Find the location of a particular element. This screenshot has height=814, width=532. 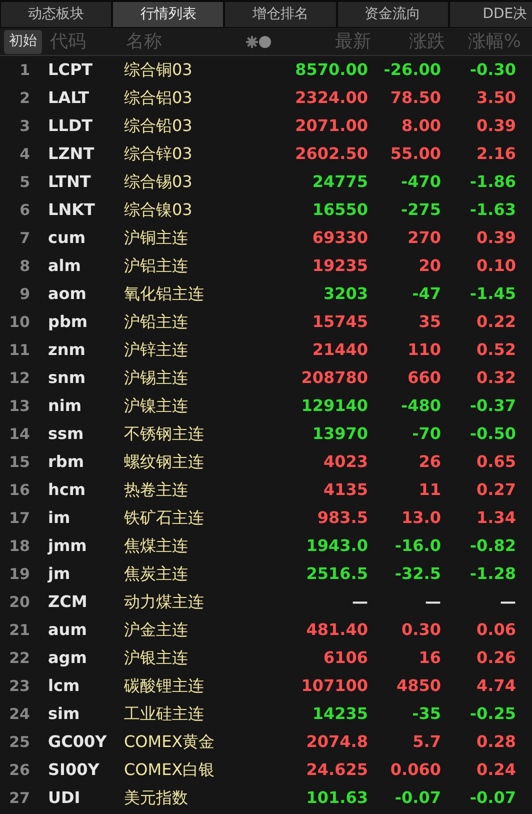

contract-code: ssm is located at coordinates (66, 434).